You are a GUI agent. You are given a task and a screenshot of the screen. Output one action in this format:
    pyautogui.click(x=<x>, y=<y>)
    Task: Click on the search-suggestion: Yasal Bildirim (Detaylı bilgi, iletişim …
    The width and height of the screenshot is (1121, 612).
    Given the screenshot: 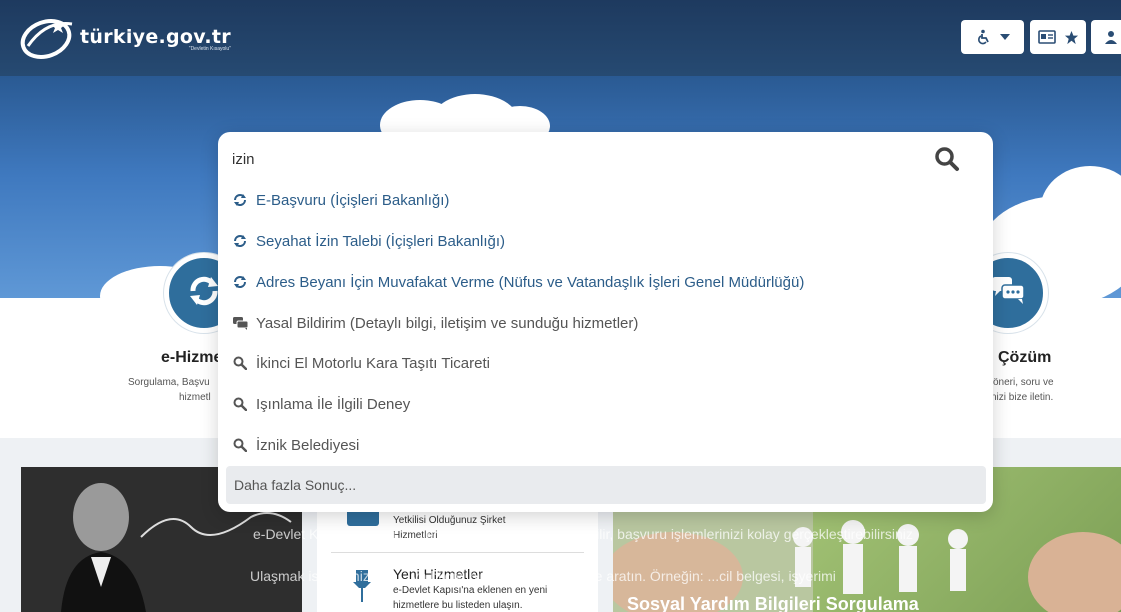 What is the action you would take?
    pyautogui.click(x=435, y=323)
    